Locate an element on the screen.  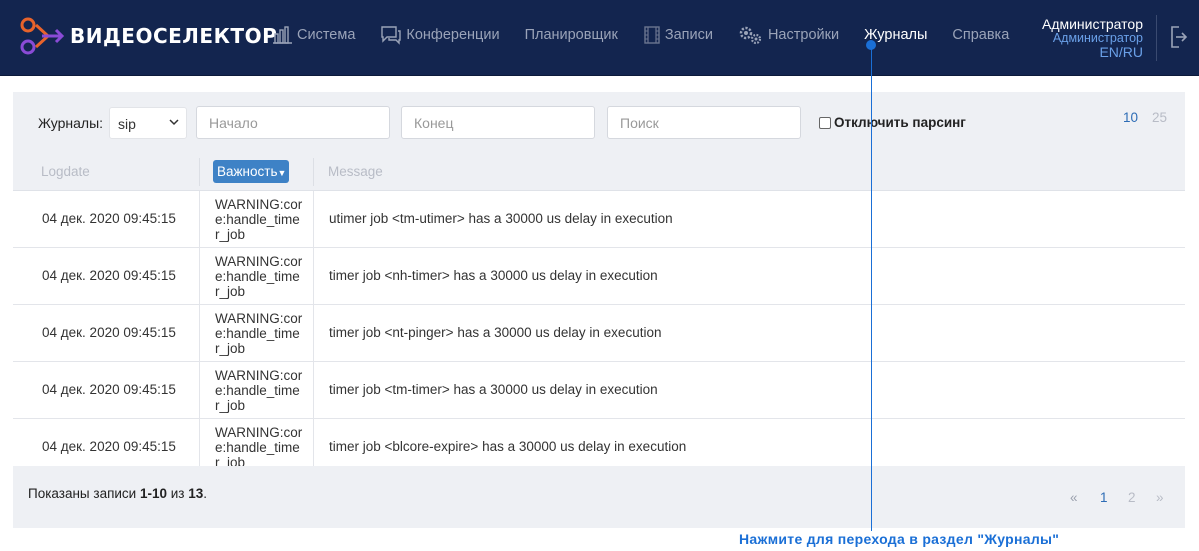
nav-item-scheduler: Планировщик is located at coordinates (571, 35).